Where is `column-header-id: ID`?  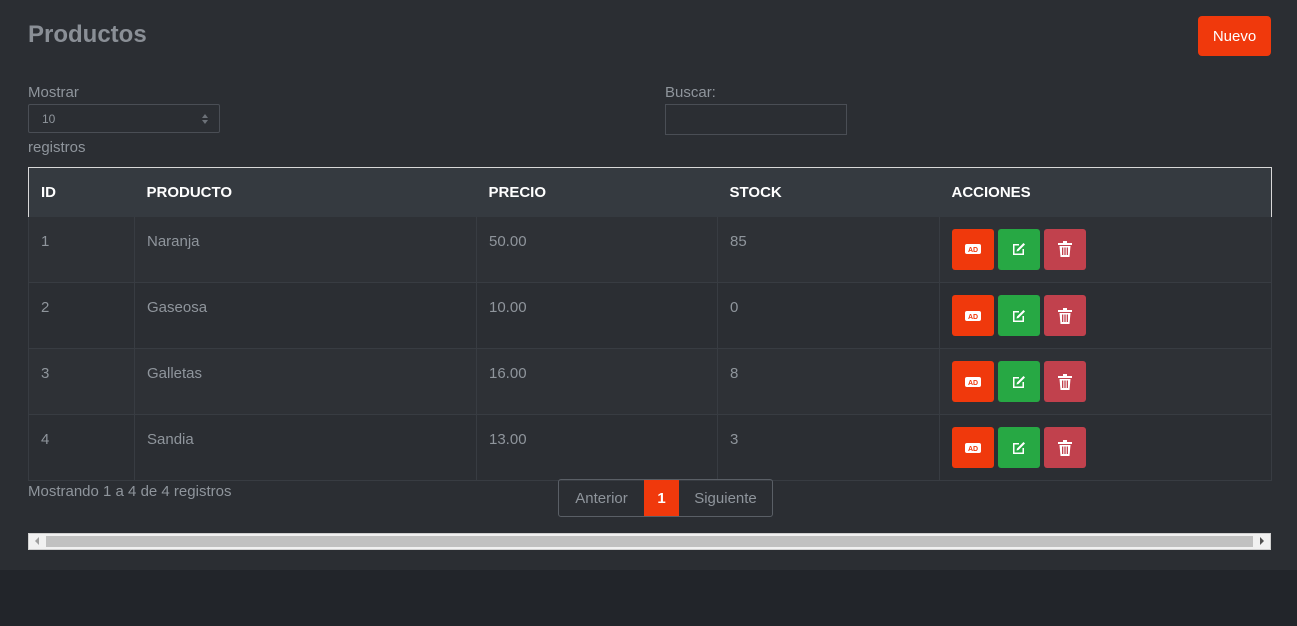 column-header-id: ID is located at coordinates (81, 192).